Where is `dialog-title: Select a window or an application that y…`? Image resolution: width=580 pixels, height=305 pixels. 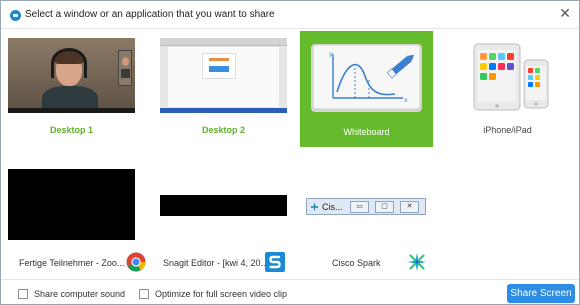
dialog-title: Select a window or an application that y… is located at coordinates (150, 14).